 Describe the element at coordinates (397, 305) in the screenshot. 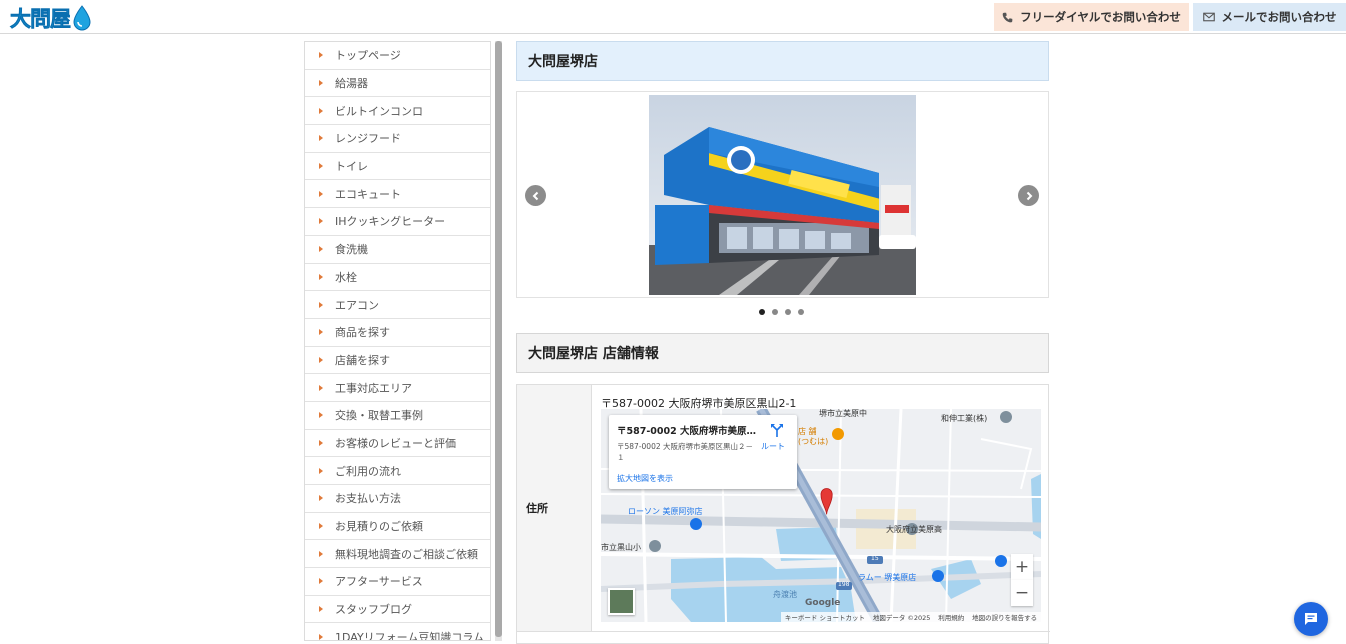

I see `sidebar-item-air-conditioner: エアコン` at that location.